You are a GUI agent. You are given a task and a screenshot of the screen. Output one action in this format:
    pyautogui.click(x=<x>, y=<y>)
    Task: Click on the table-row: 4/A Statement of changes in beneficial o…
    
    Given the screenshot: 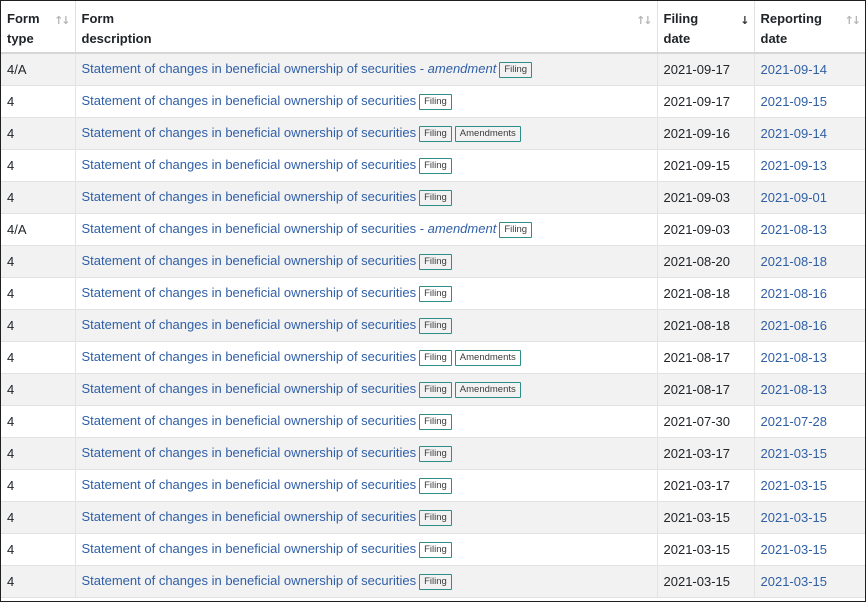 What is the action you would take?
    pyautogui.click(x=433, y=229)
    